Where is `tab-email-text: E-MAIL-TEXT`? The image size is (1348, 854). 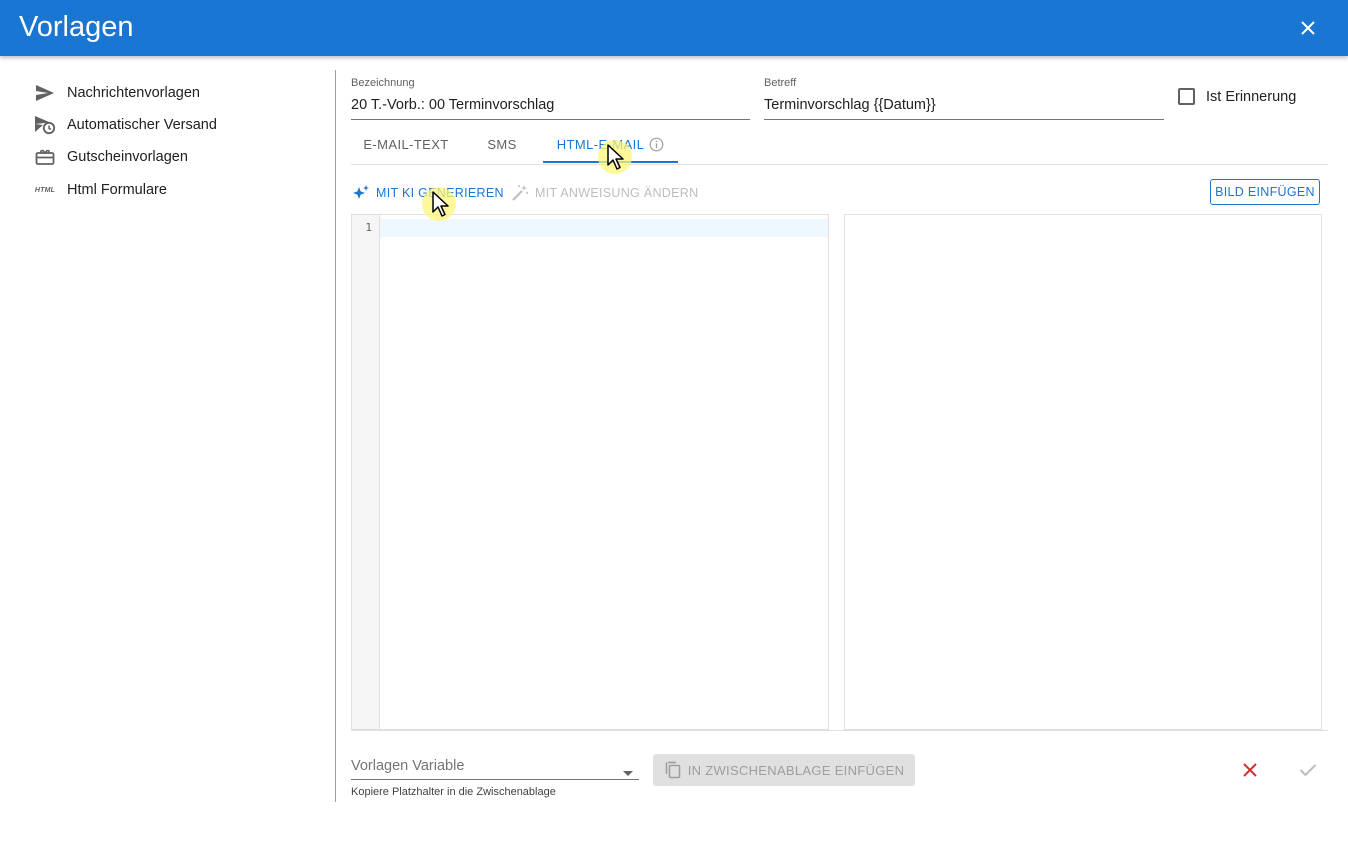
tab-email-text: E-MAIL-TEXT is located at coordinates (406, 144).